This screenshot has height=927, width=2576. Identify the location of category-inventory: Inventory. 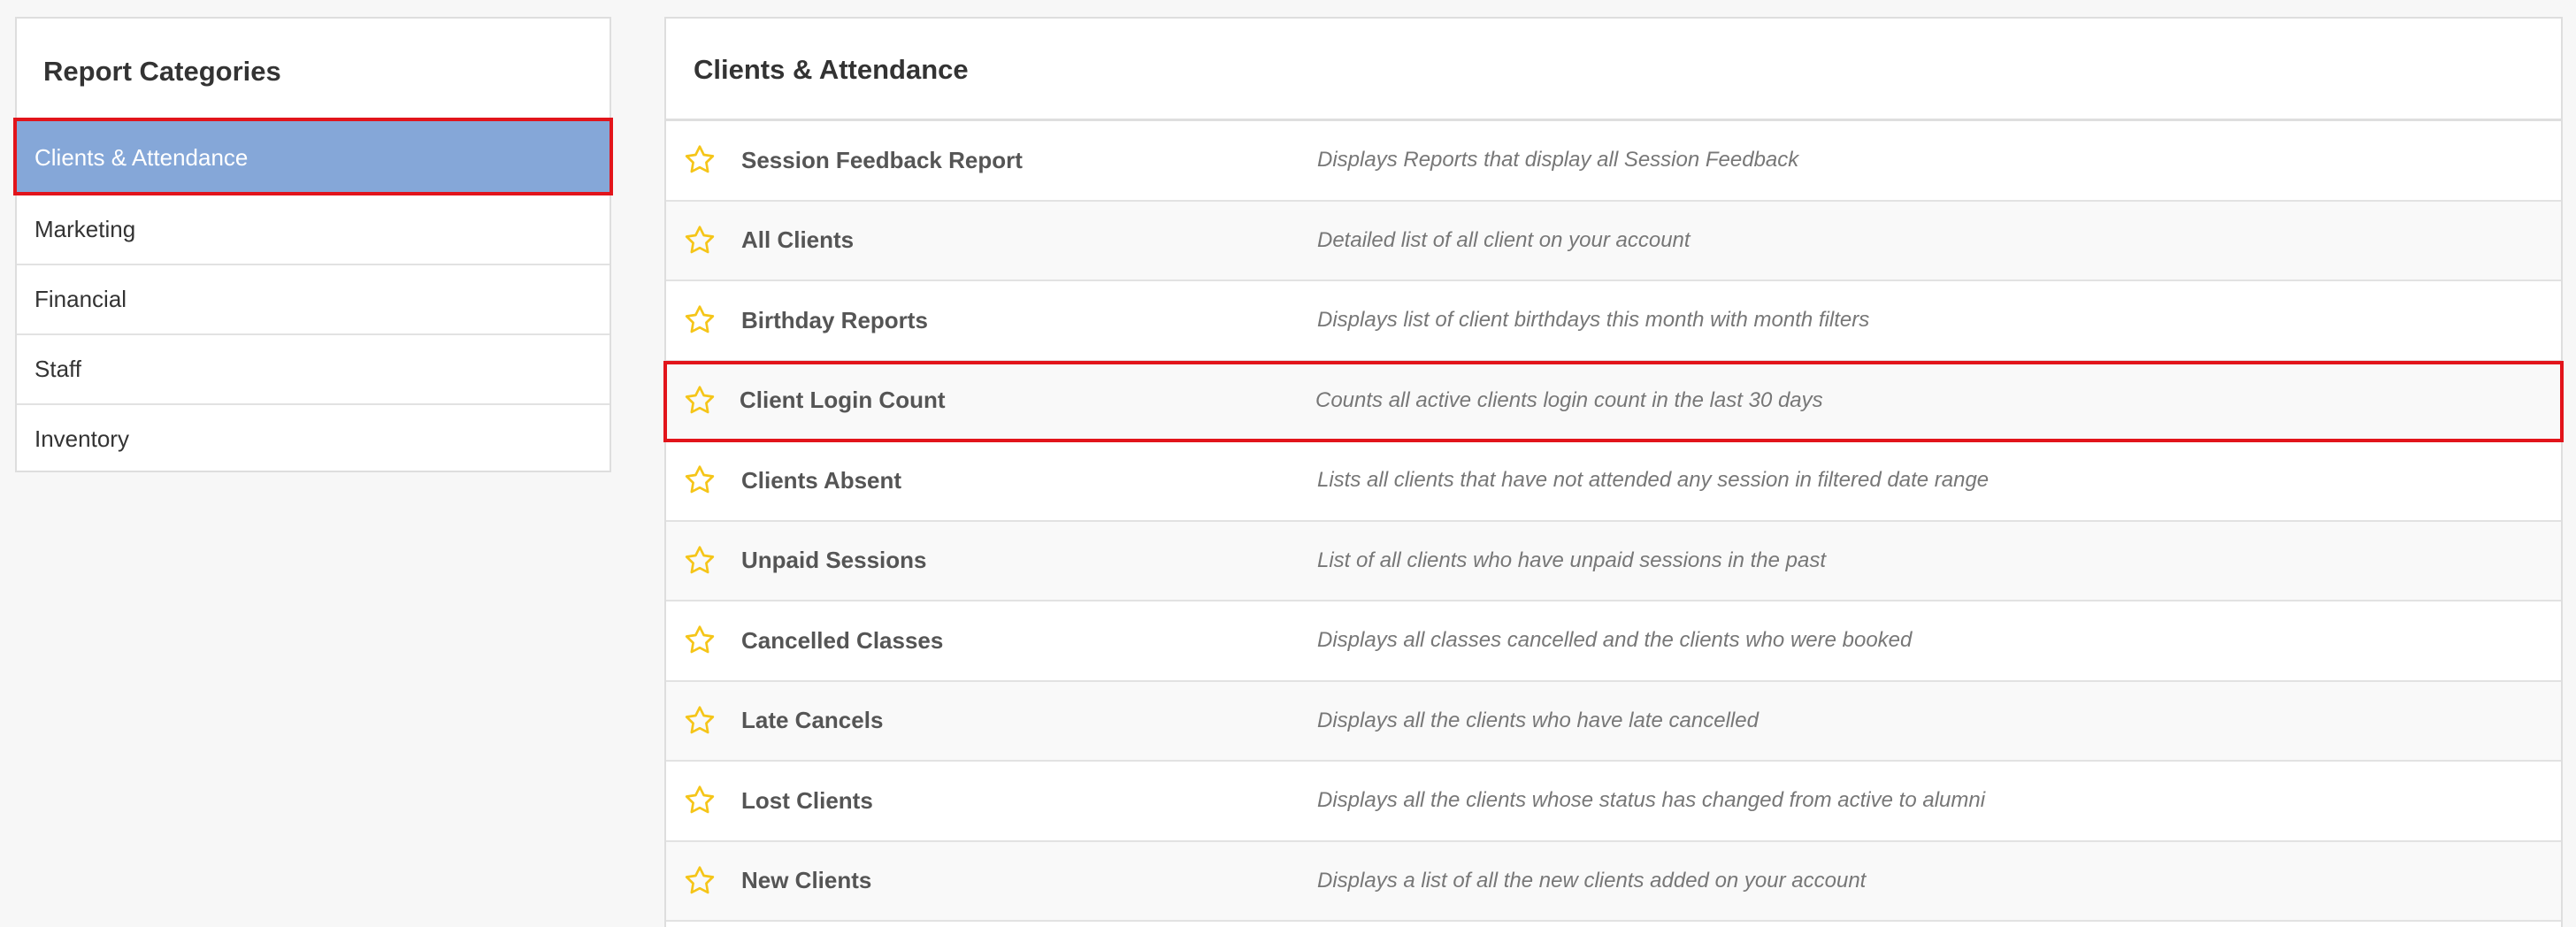
(313, 438).